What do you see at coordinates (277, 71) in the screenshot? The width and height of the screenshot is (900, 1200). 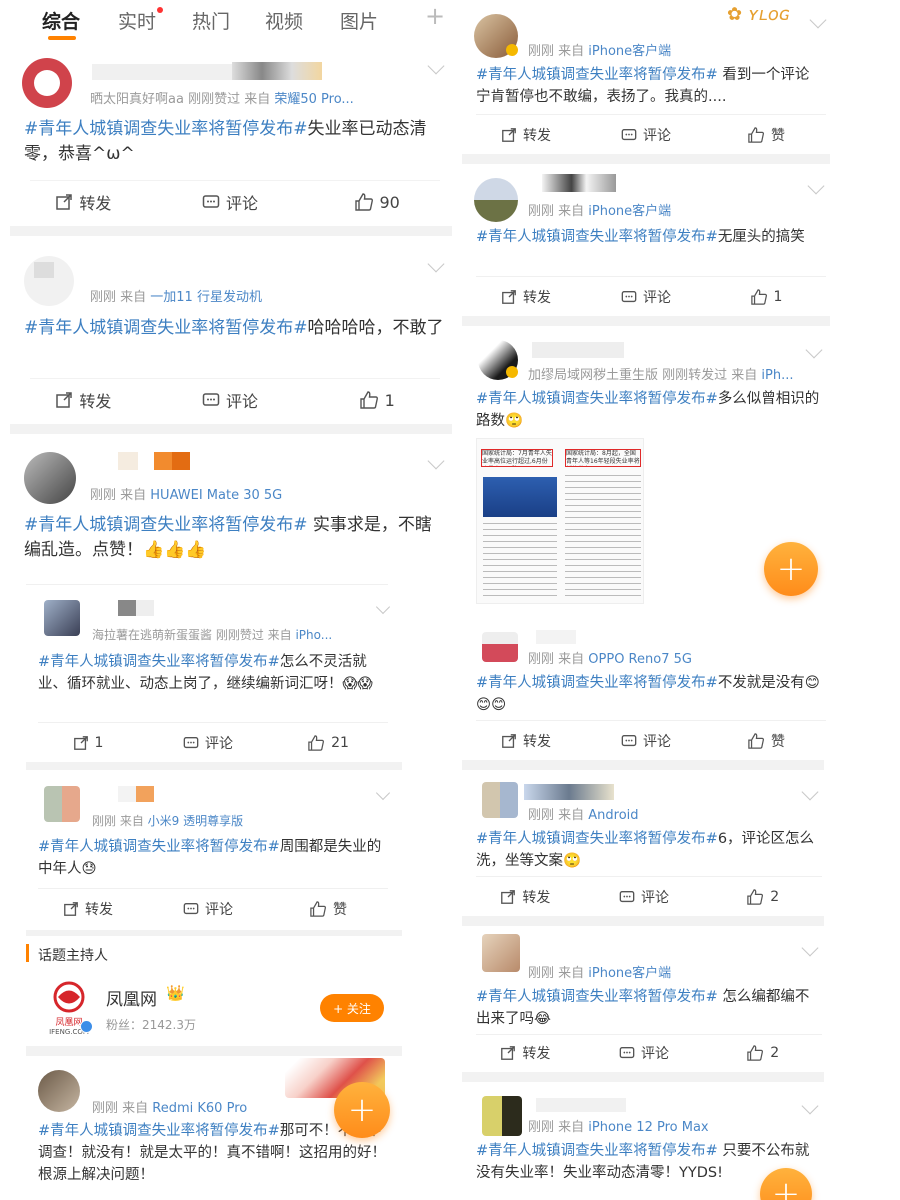 I see `user-badges-blurred` at bounding box center [277, 71].